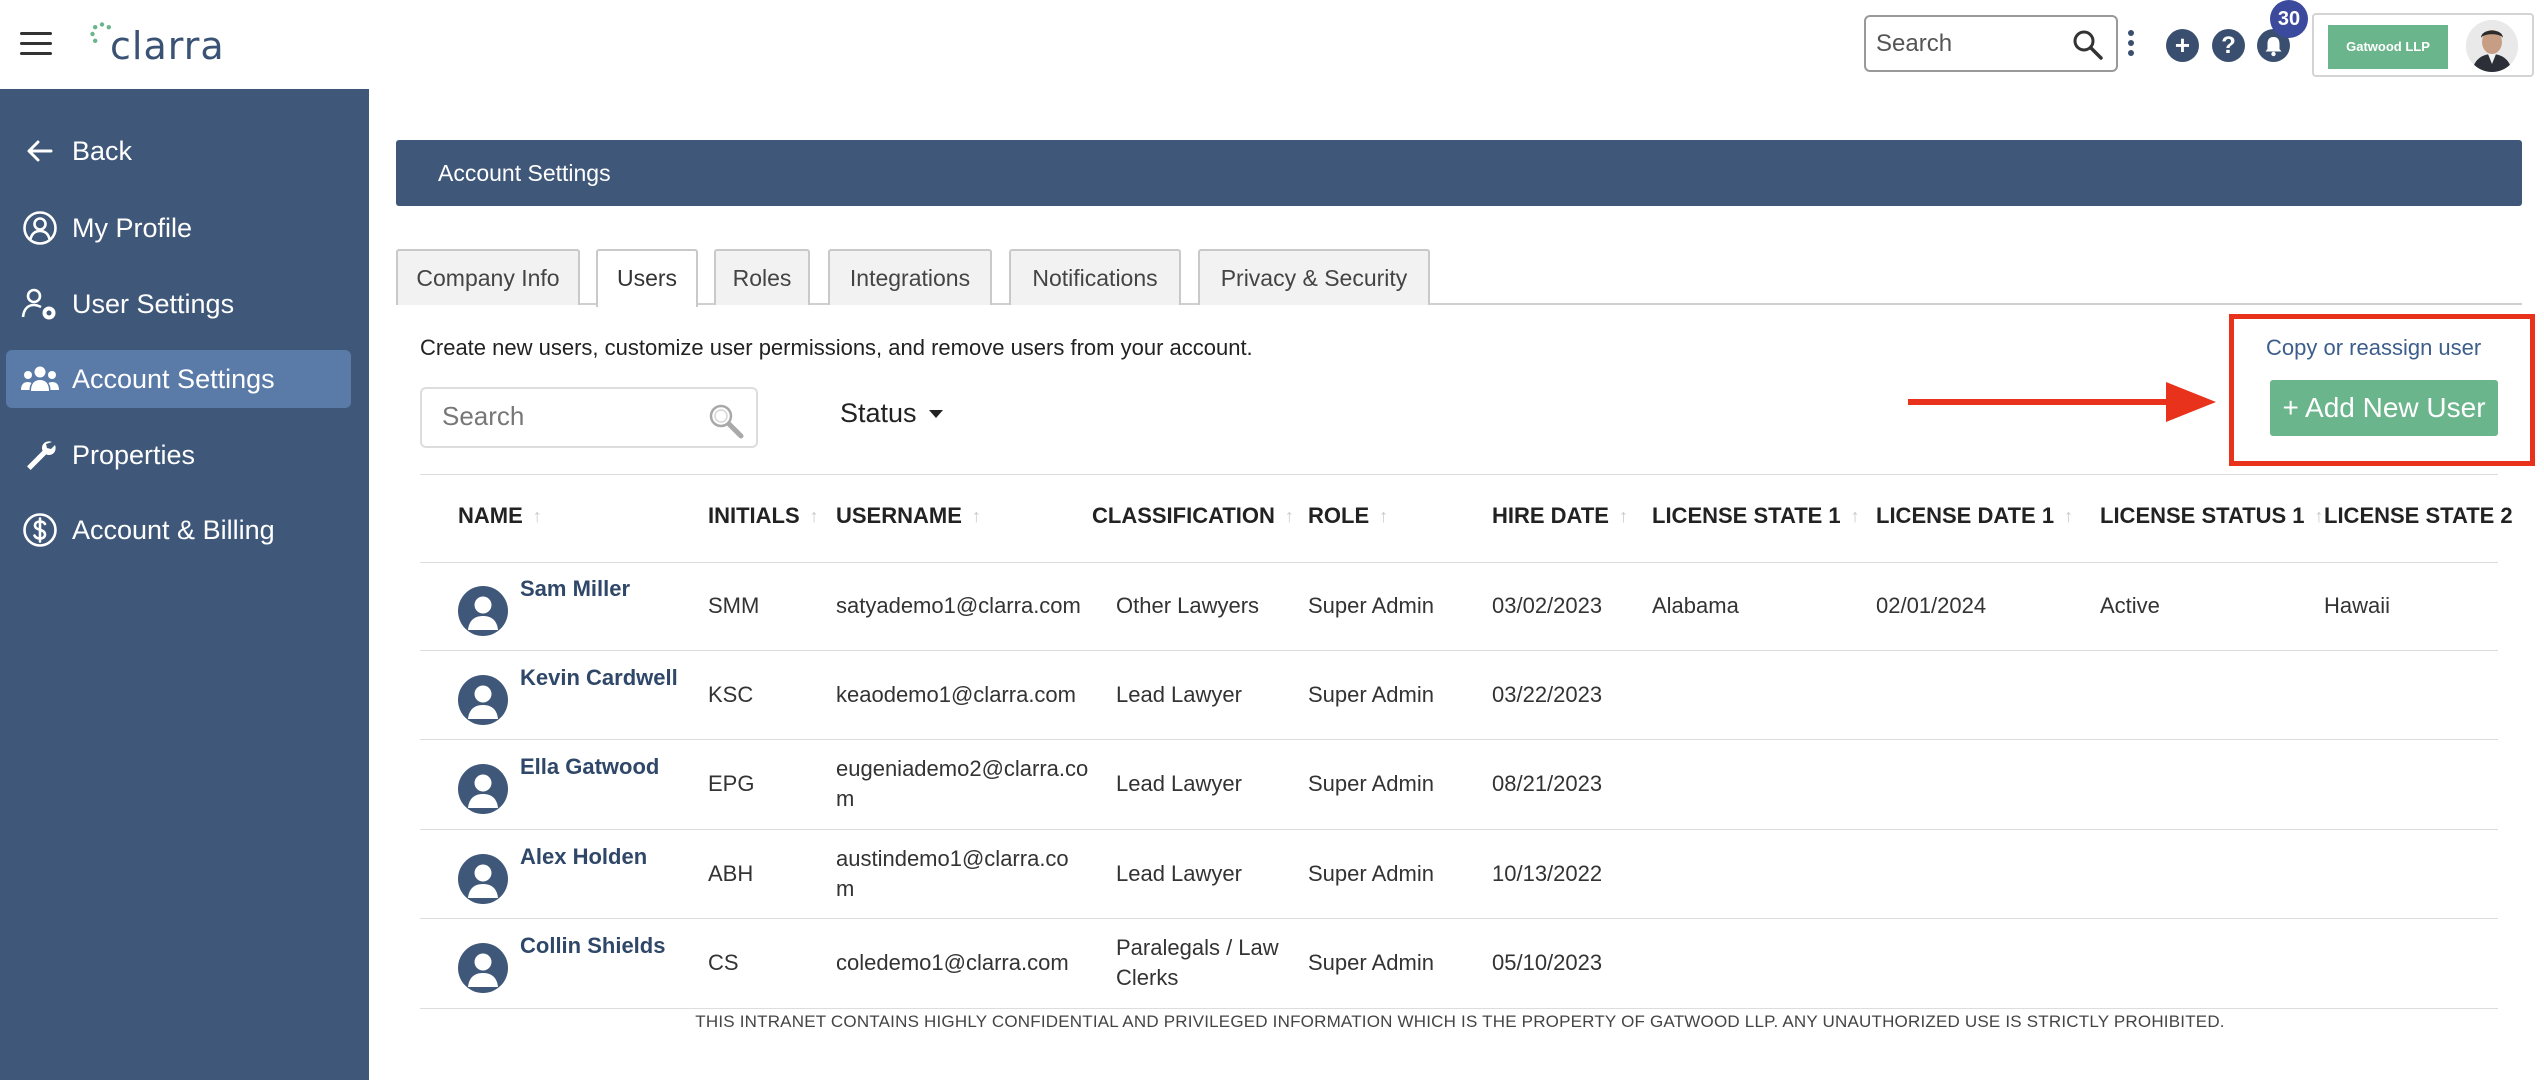  What do you see at coordinates (2388, 47) in the screenshot?
I see `firm-logo: Gatwood LLP` at bounding box center [2388, 47].